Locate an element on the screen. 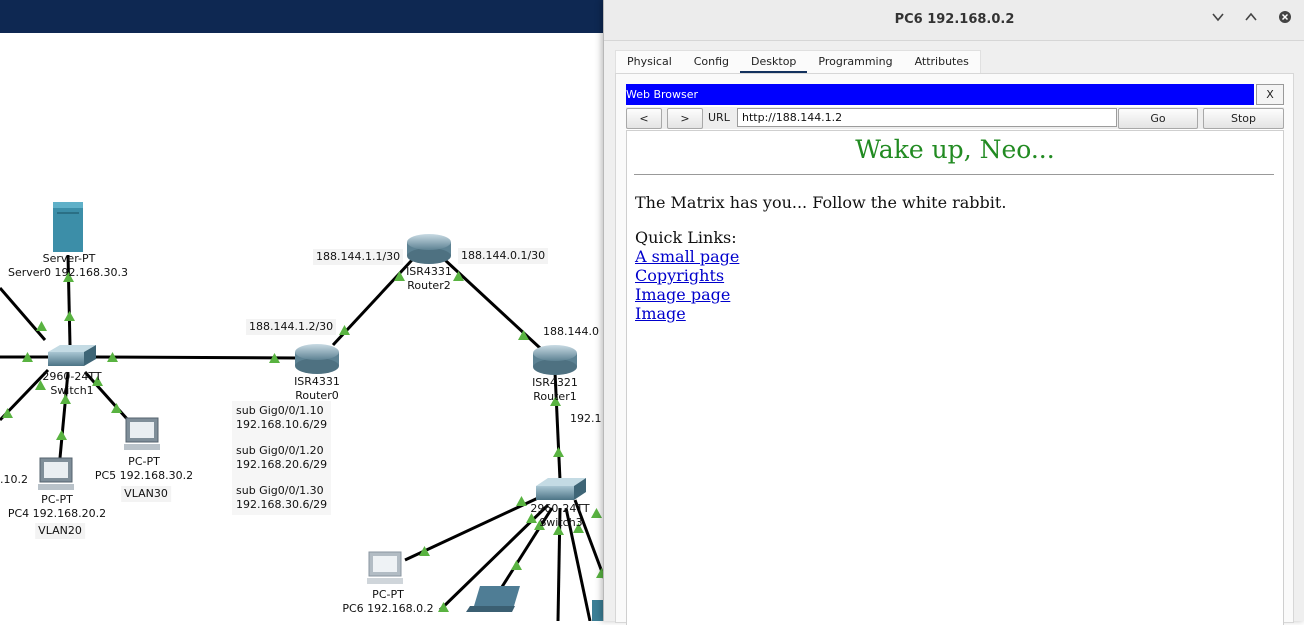 This screenshot has height=625, width=1304. link-small-page: A small page is located at coordinates (687, 256).